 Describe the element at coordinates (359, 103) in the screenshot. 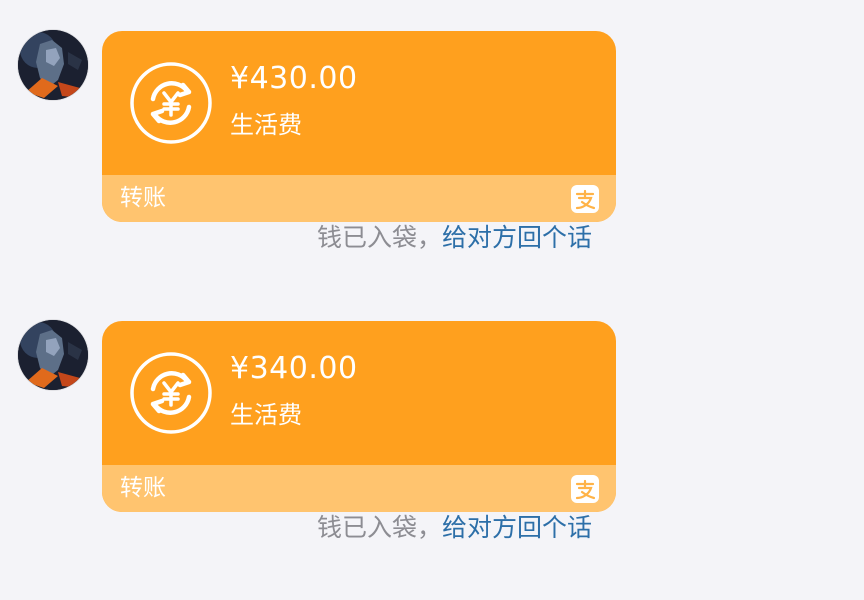

I see `transfer-card-body: ¥430.00 生活费` at that location.